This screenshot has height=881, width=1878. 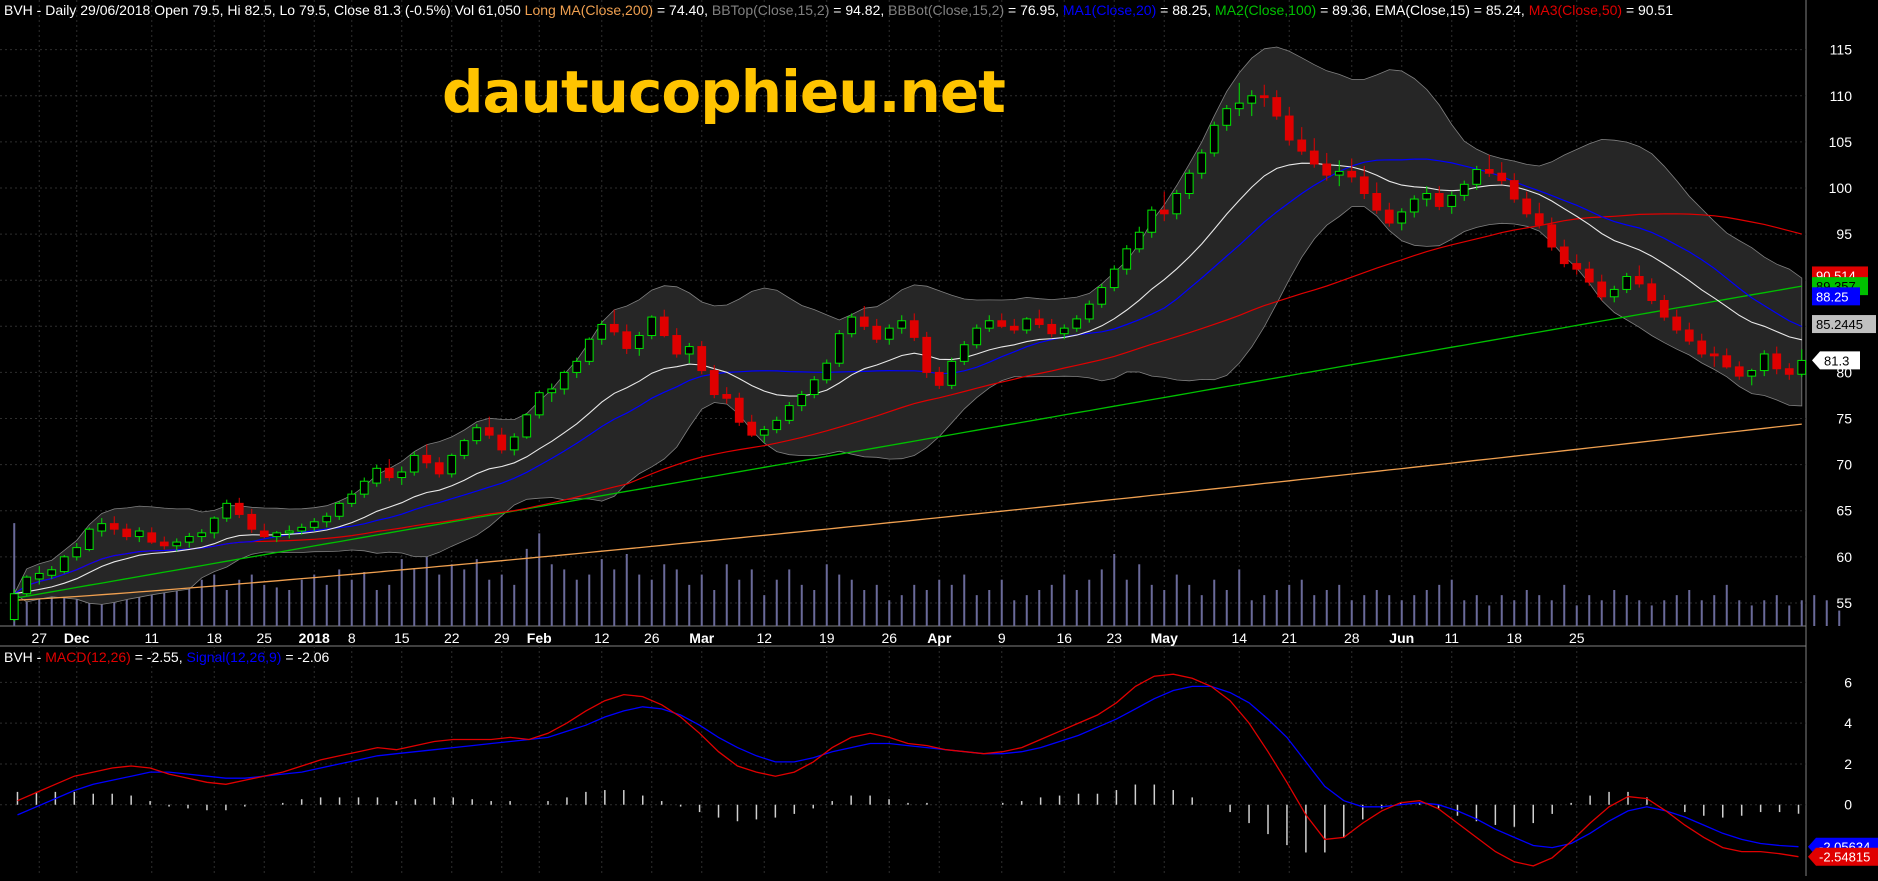 What do you see at coordinates (1841, 96) in the screenshot?
I see `price-y-tick-label: 110` at bounding box center [1841, 96].